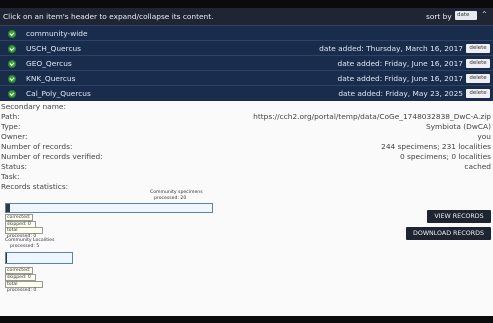  I want to click on specimens-progress-bar, so click(109, 208).